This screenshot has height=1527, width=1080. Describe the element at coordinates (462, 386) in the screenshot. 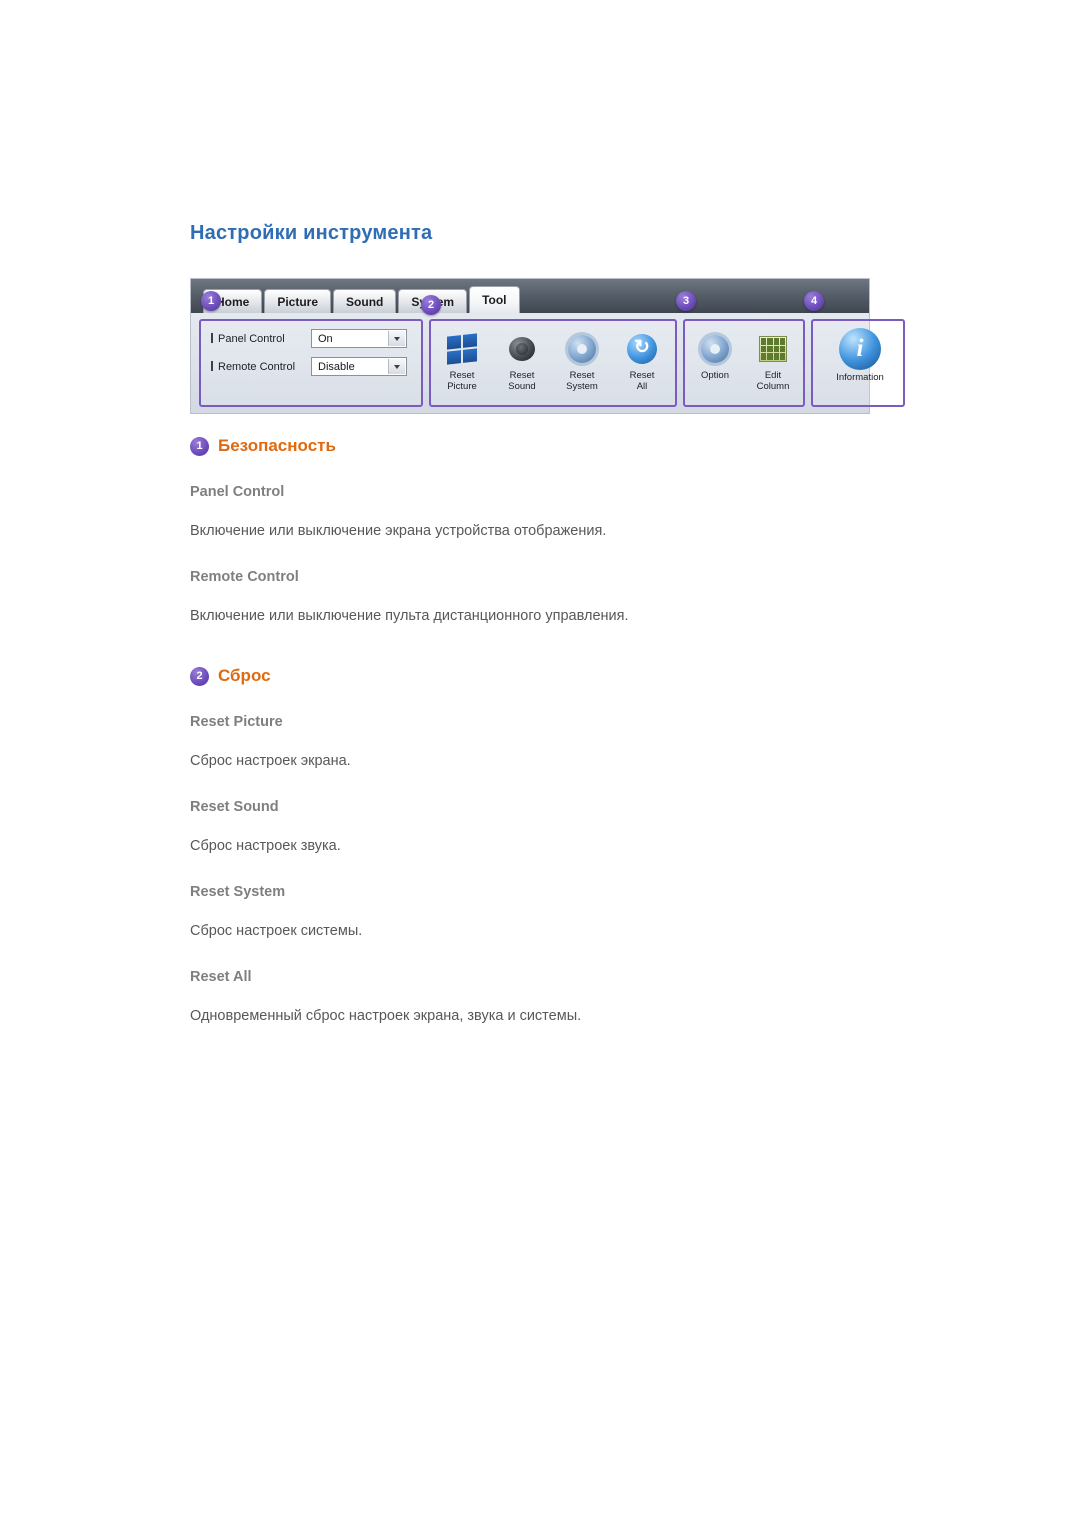

I see `reset-picture-label-2: Picture` at that location.